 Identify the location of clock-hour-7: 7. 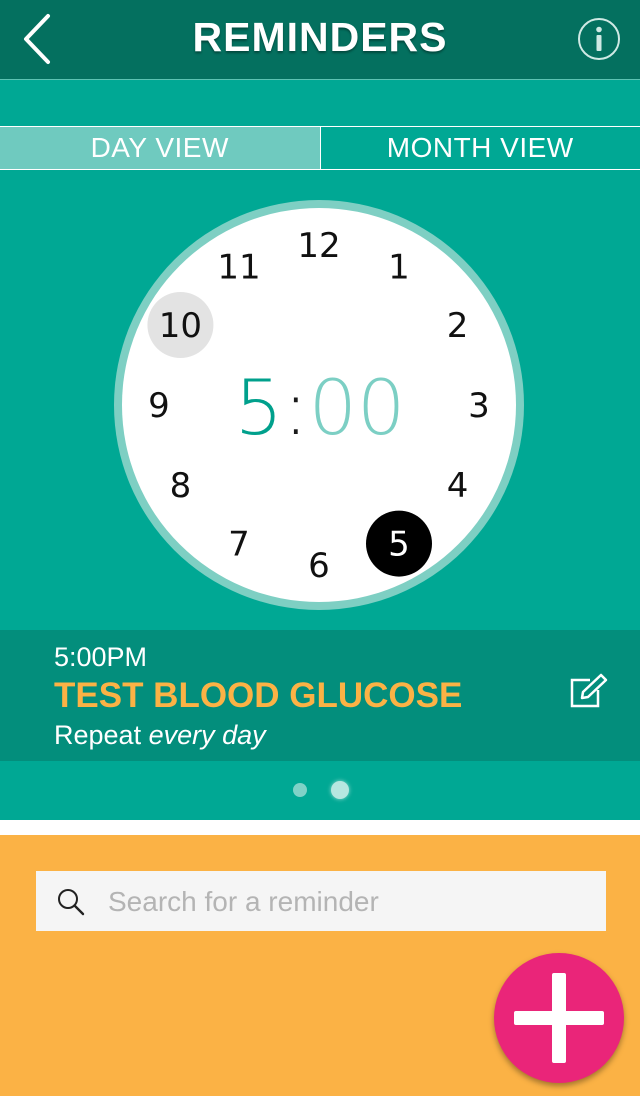
(239, 545).